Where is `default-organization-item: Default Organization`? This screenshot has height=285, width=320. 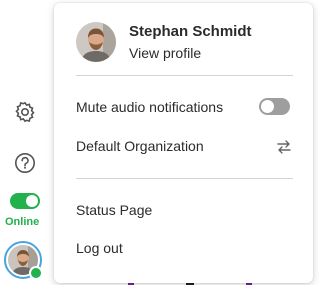 default-organization-item: Default Organization is located at coordinates (140, 146).